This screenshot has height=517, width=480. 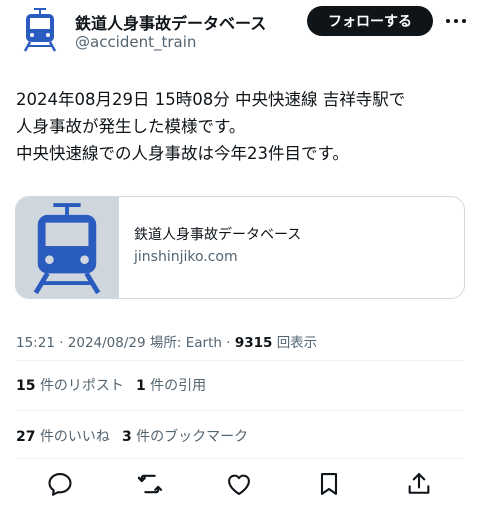 I want to click on card-title: 鉄道人身事故データベース, so click(x=218, y=235).